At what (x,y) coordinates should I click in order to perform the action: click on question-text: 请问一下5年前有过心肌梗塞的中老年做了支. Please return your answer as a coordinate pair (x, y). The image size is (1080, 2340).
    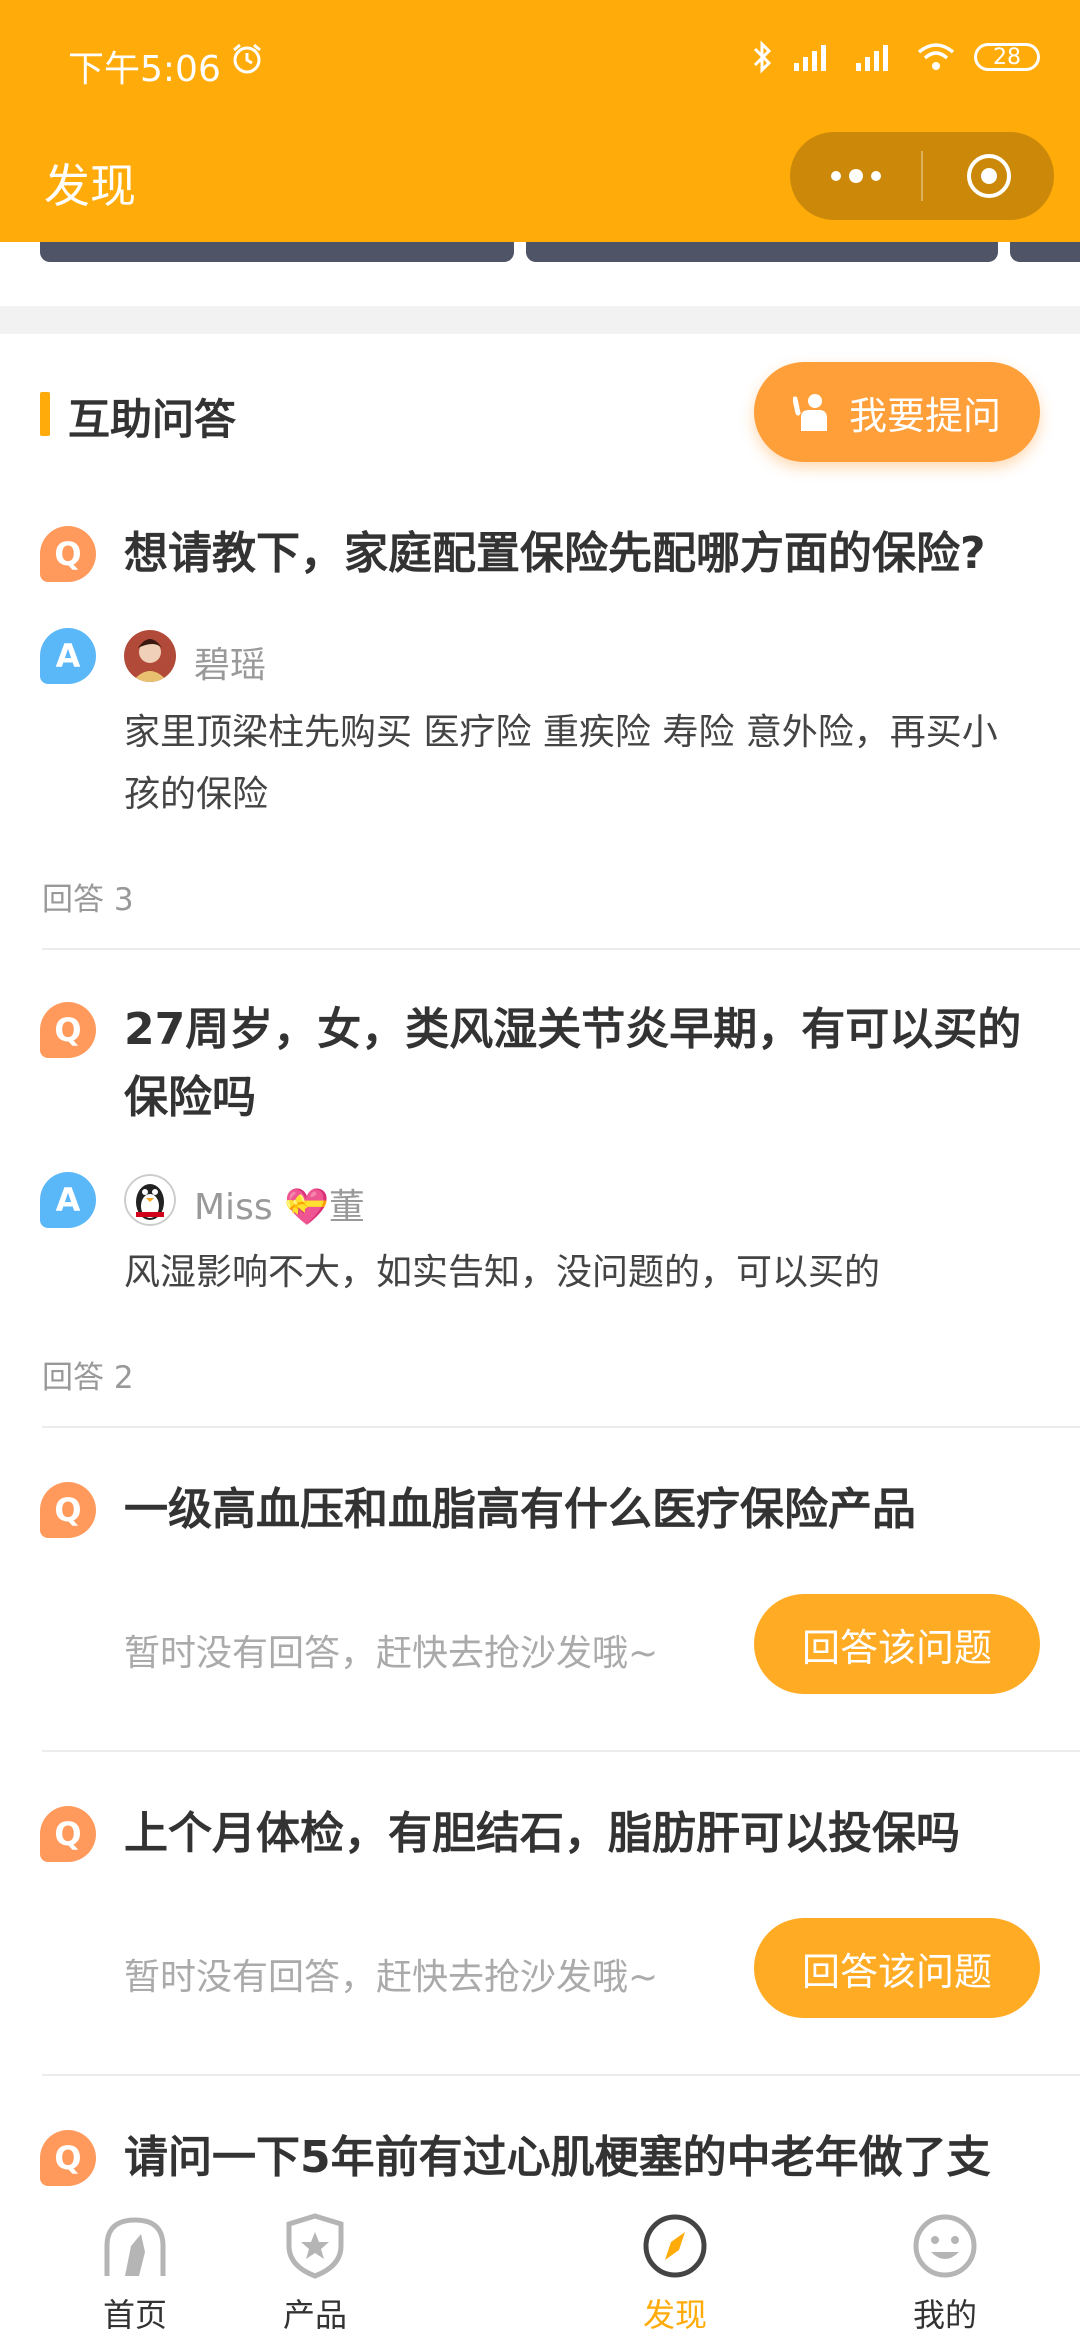
    Looking at the image, I should click on (584, 2157).